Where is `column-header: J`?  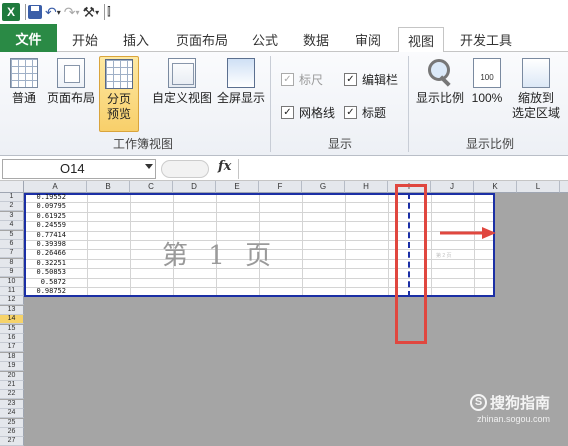 column-header: J is located at coordinates (452, 187).